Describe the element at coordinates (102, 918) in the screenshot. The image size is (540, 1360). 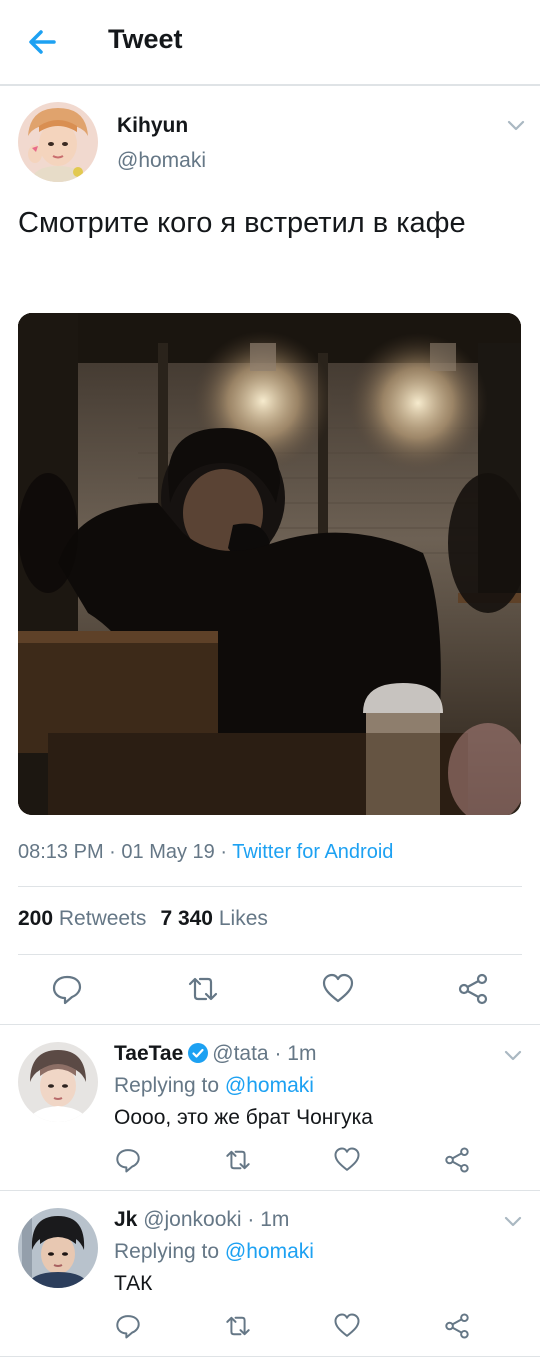
I see `retweets-label: Retweets` at that location.